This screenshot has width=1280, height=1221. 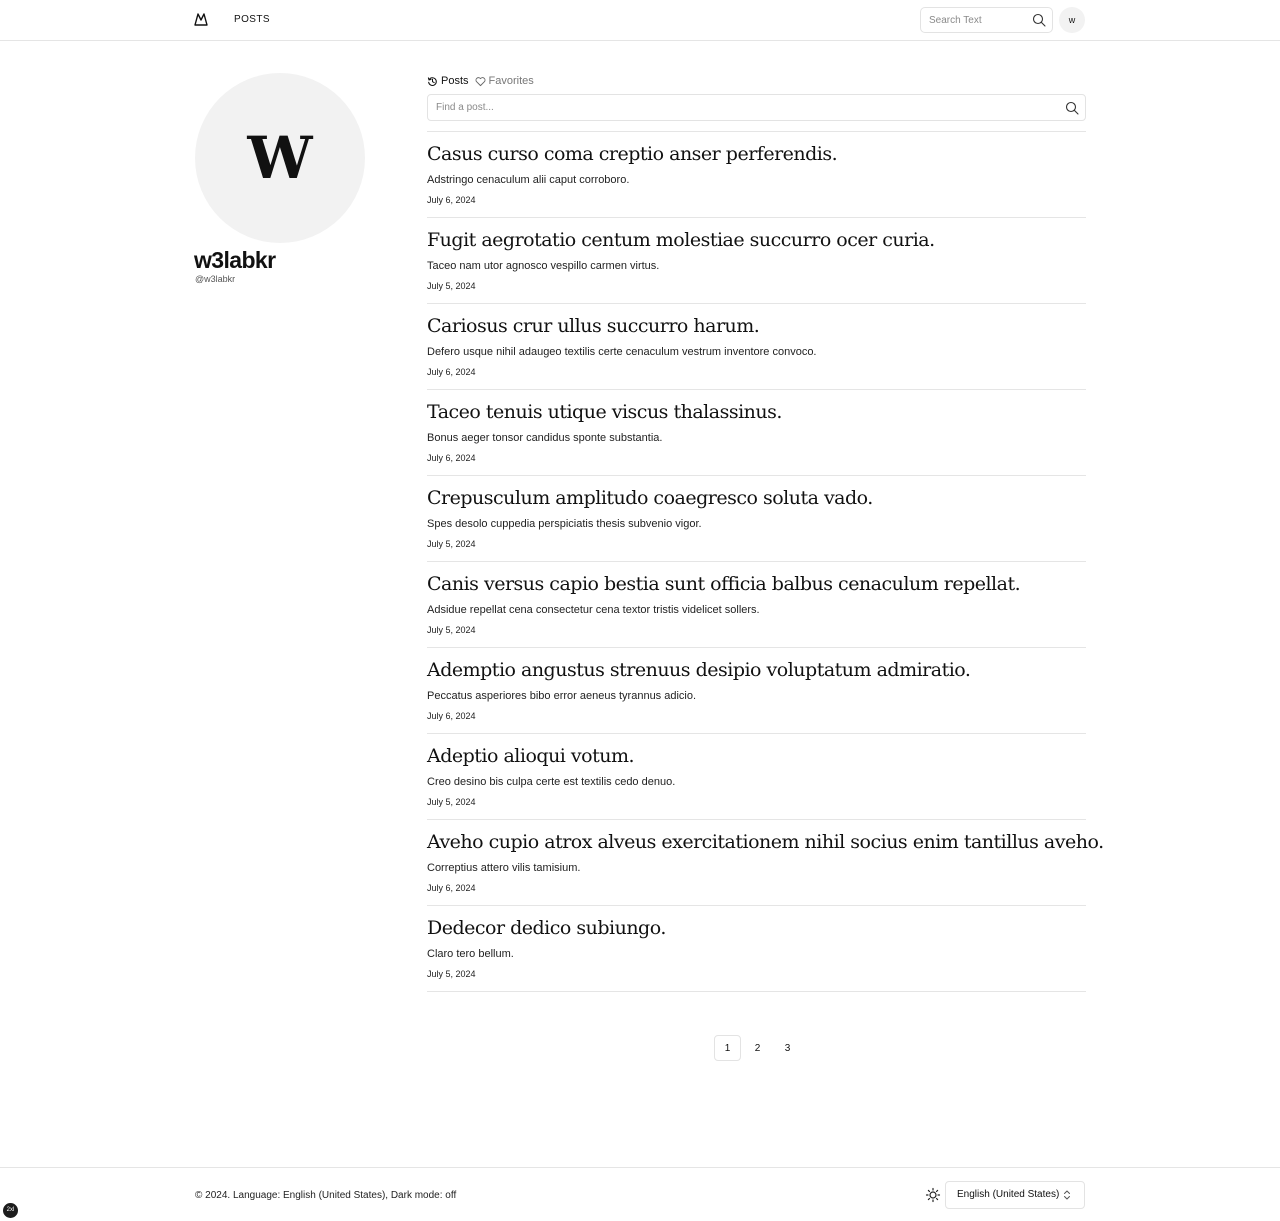 I want to click on post-search-box, so click(x=756, y=107).